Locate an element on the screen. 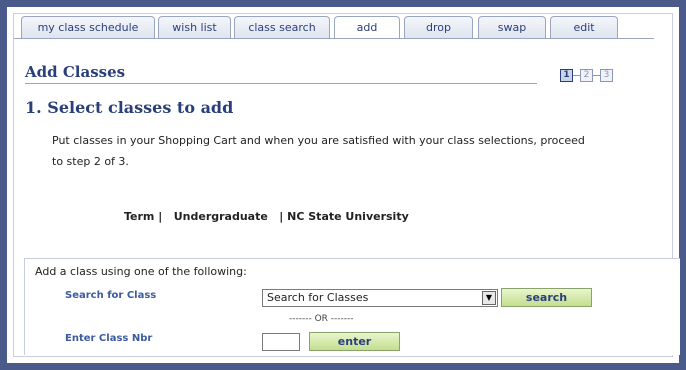 This screenshot has width=686, height=370. tab-add: add is located at coordinates (367, 27).